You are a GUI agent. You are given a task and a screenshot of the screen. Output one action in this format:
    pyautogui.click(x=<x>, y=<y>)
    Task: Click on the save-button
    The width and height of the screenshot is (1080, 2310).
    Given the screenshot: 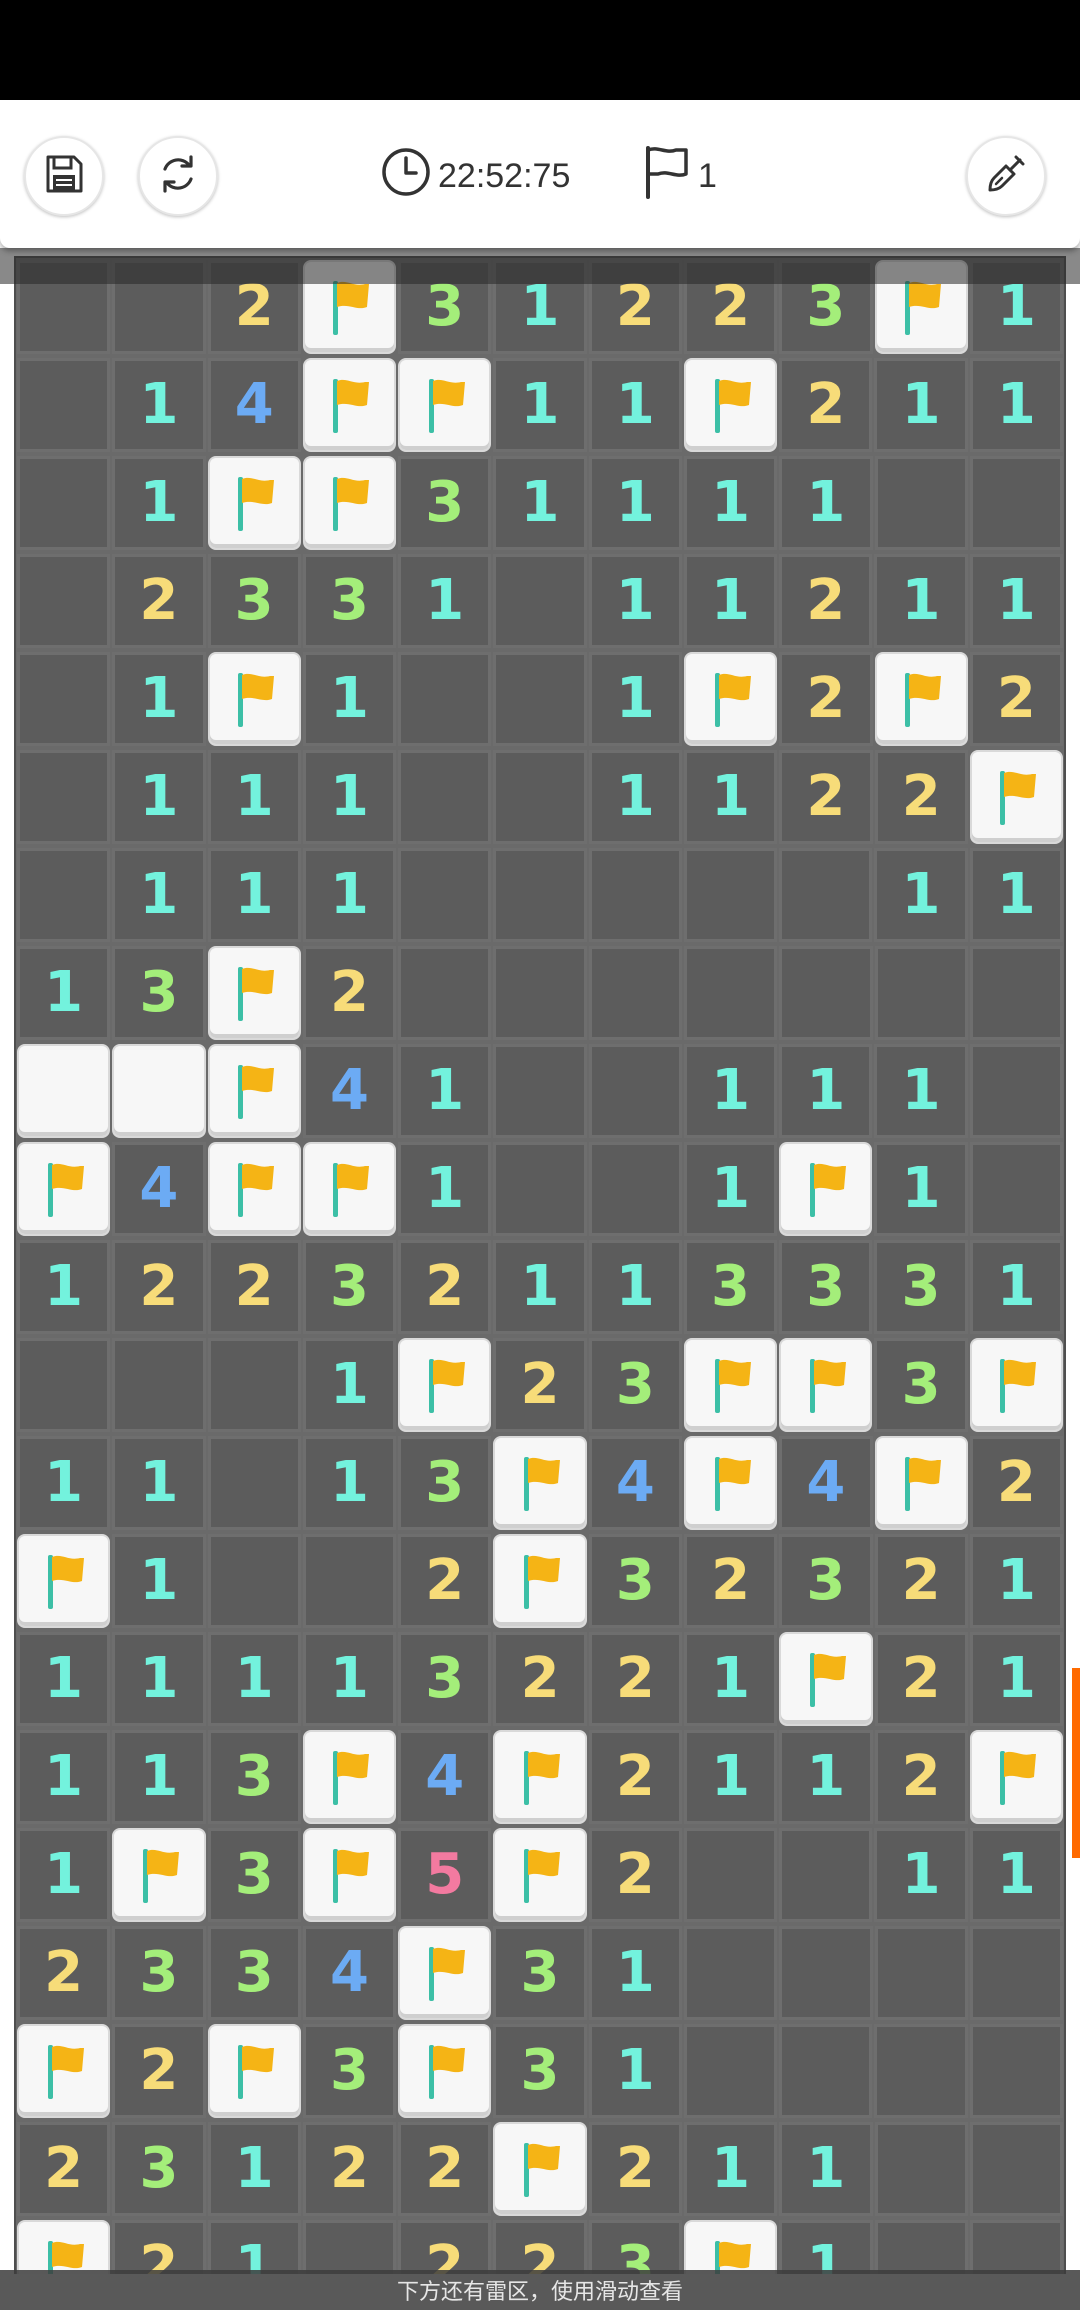 What is the action you would take?
    pyautogui.click(x=64, y=176)
    